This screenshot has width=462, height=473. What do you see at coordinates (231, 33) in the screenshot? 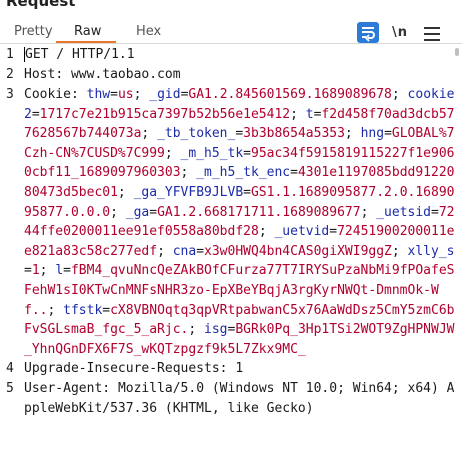
I see `view-tabs: Pretty Raw Hex \n` at bounding box center [231, 33].